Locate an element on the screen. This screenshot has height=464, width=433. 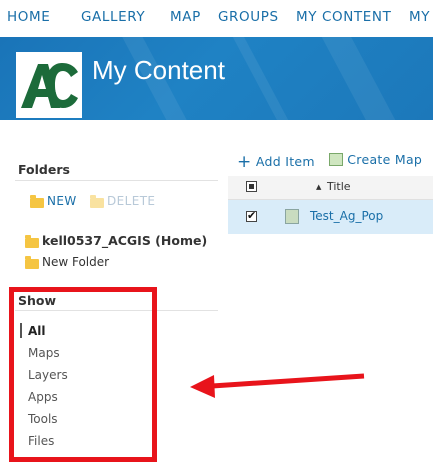
annotation-arrow is located at coordinates (277, 385).